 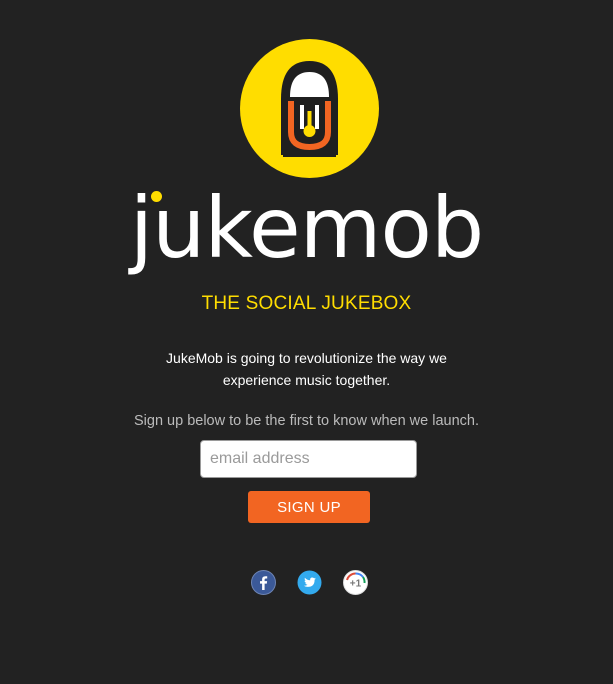 What do you see at coordinates (309, 582) in the screenshot?
I see `twitter-icon` at bounding box center [309, 582].